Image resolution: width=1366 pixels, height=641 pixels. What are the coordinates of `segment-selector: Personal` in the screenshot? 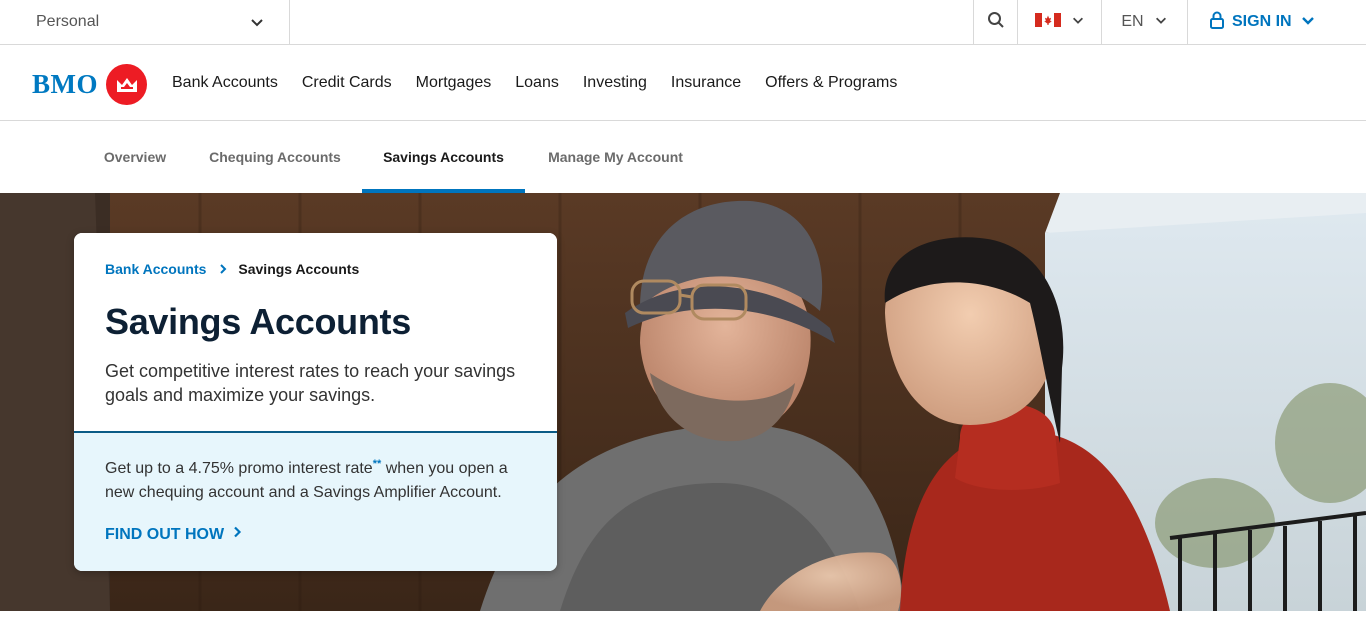 It's located at (145, 22).